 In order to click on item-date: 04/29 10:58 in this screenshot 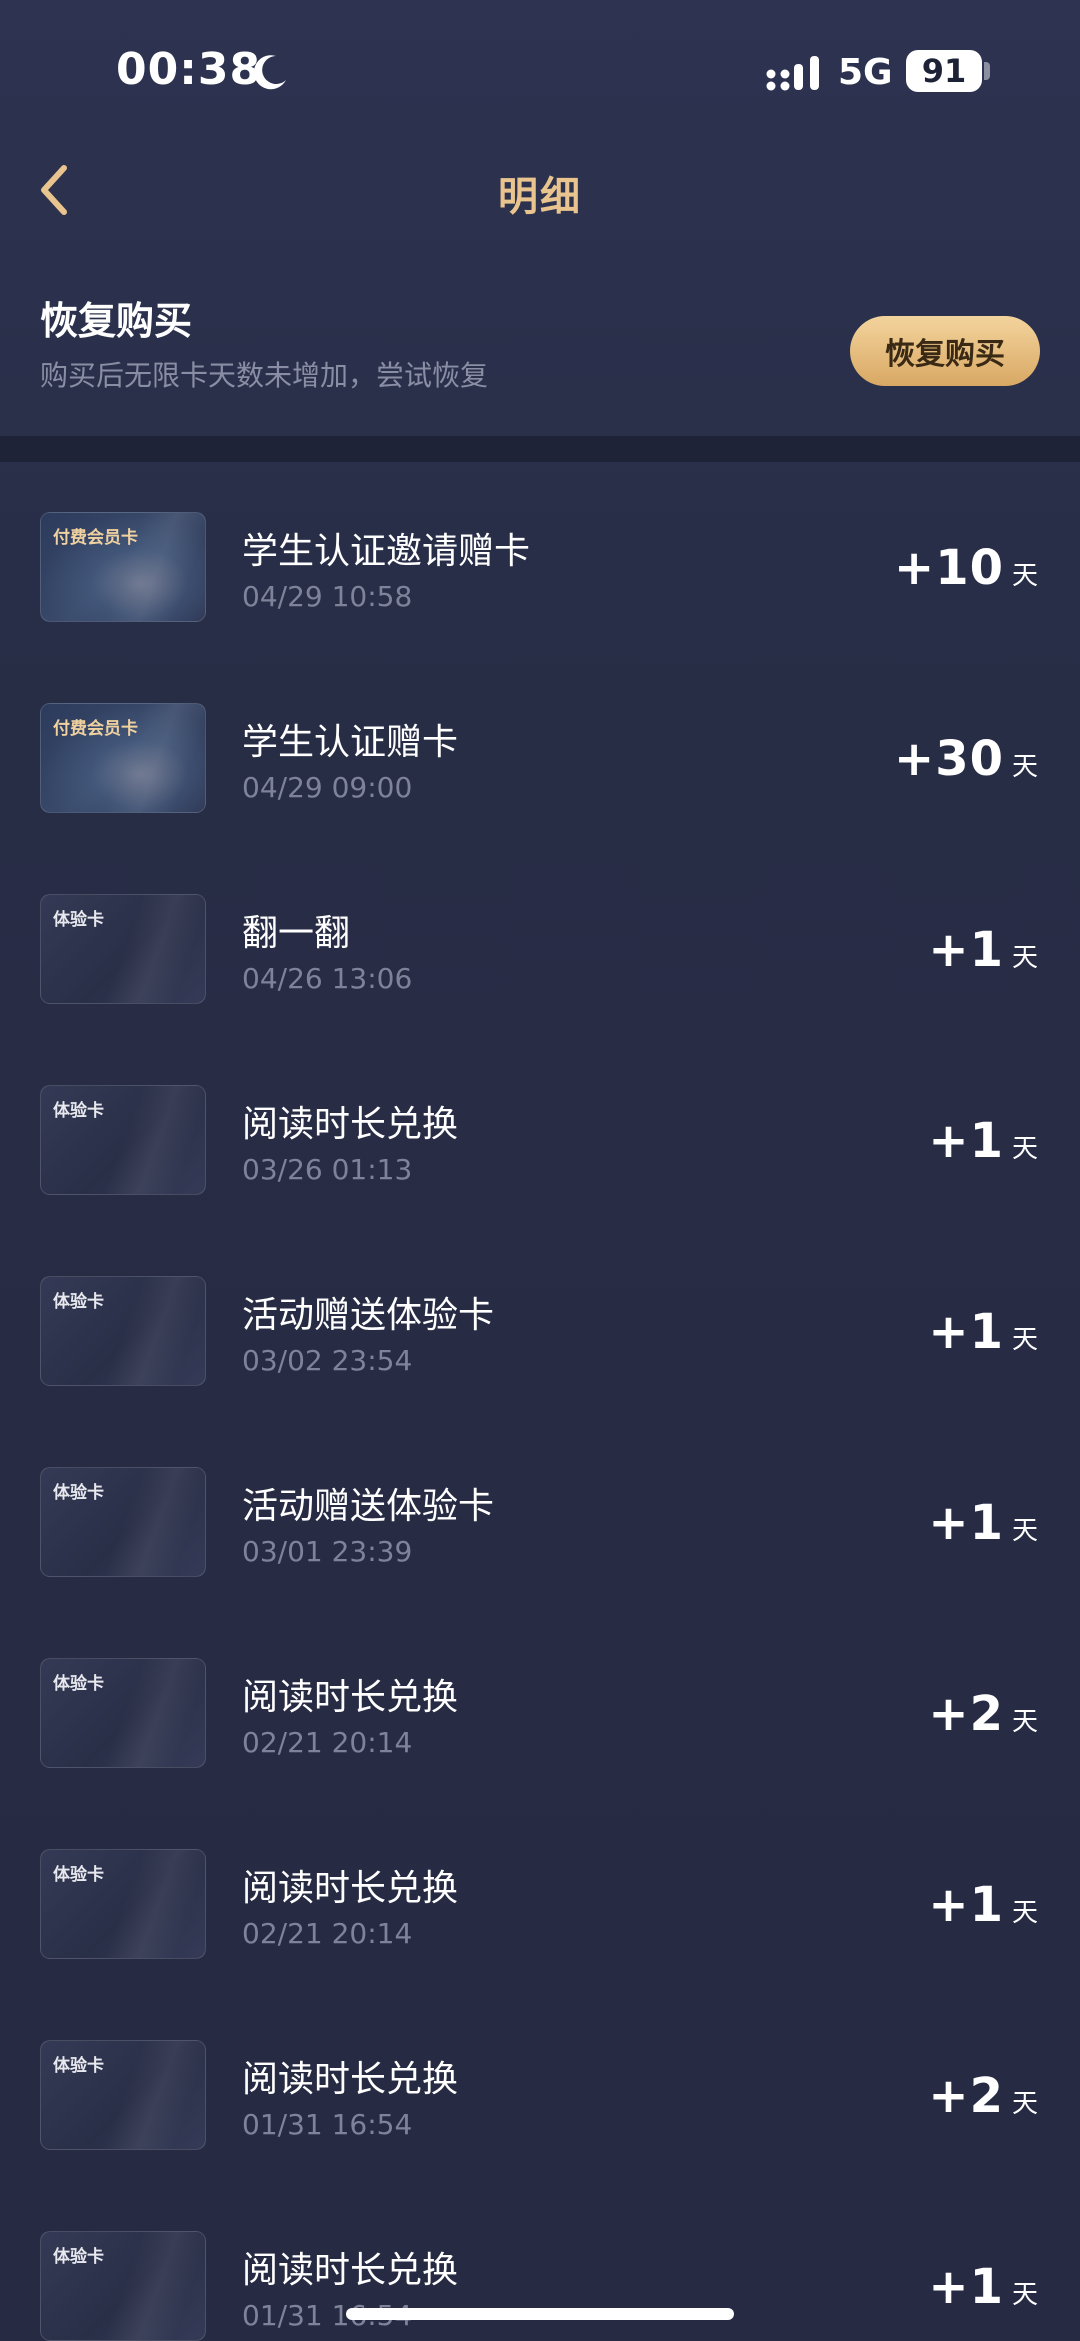, I will do `click(327, 596)`.